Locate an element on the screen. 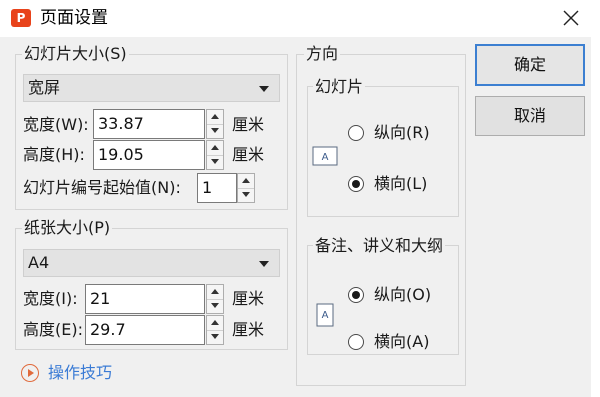 Image resolution: width=600 pixels, height=397 pixels. paper-width-label: 宽度(I): is located at coordinates (50, 298).